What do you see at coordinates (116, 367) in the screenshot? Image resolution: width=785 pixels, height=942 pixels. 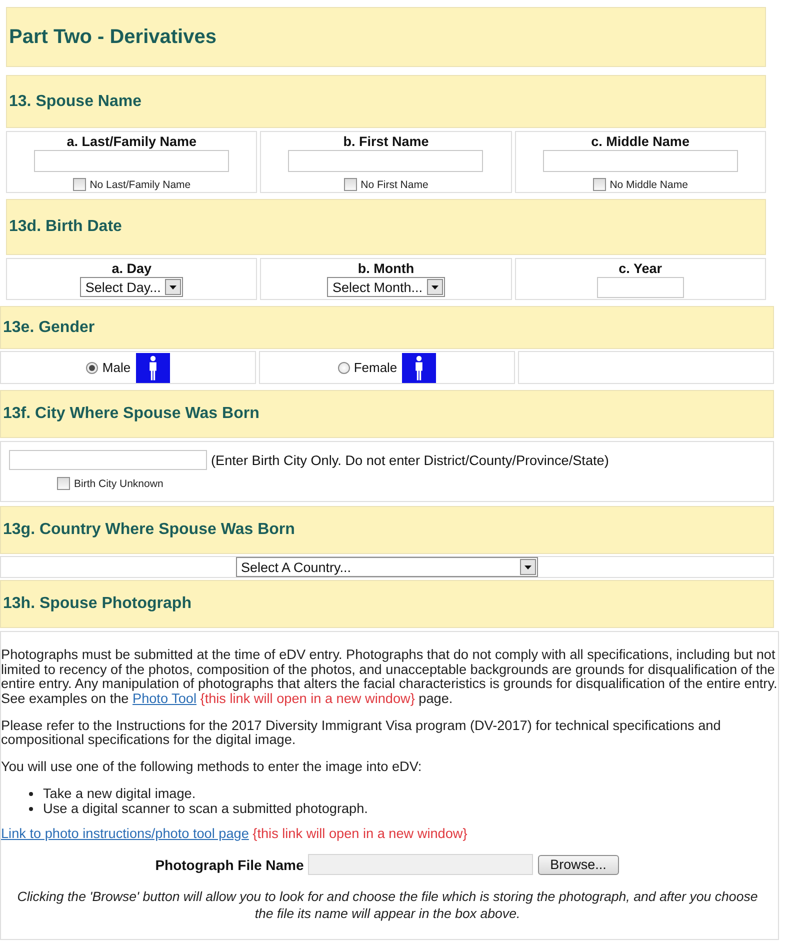 I see `radio-label: Male` at bounding box center [116, 367].